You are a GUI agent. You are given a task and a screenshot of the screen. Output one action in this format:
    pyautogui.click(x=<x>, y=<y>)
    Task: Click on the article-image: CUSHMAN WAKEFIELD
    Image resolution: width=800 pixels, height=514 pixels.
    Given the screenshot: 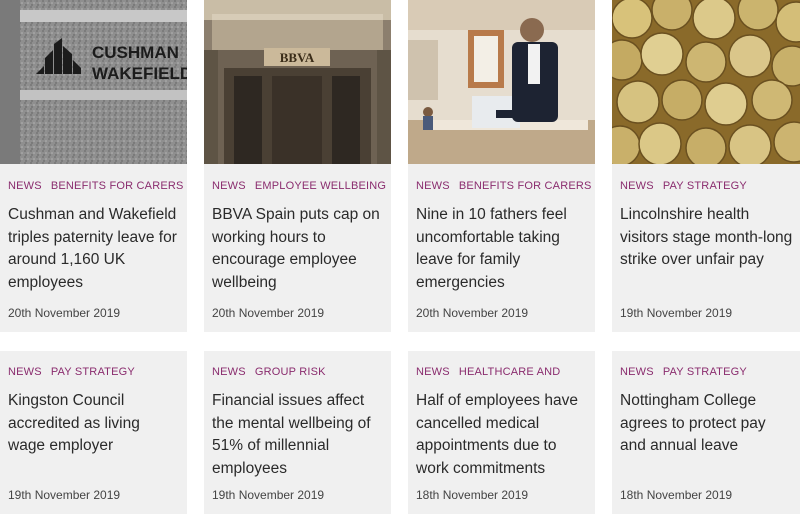 What is the action you would take?
    pyautogui.click(x=93, y=82)
    